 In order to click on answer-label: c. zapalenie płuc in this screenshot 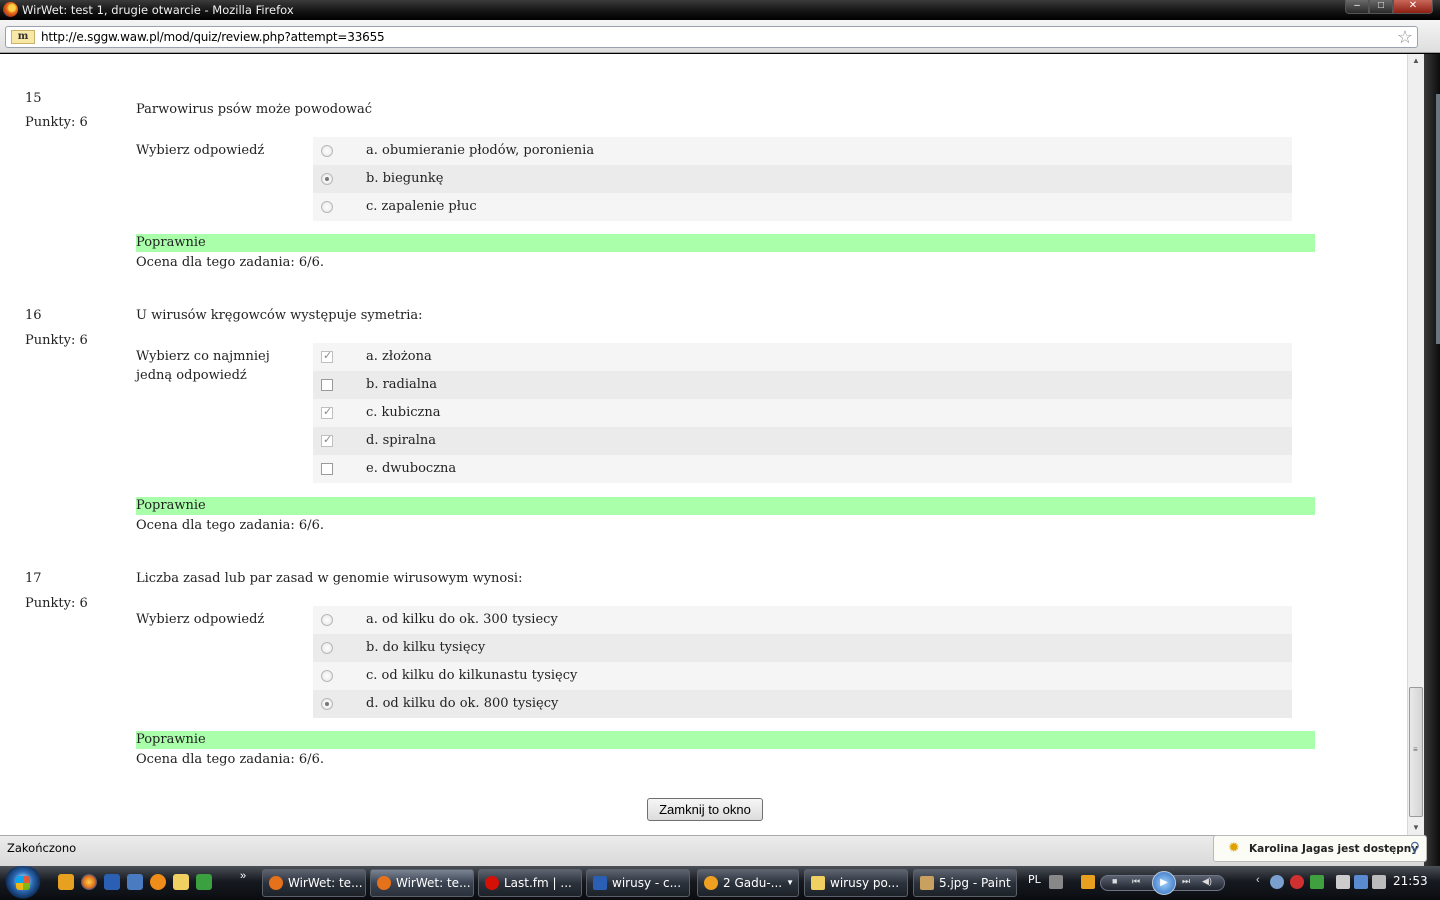, I will do `click(421, 206)`.